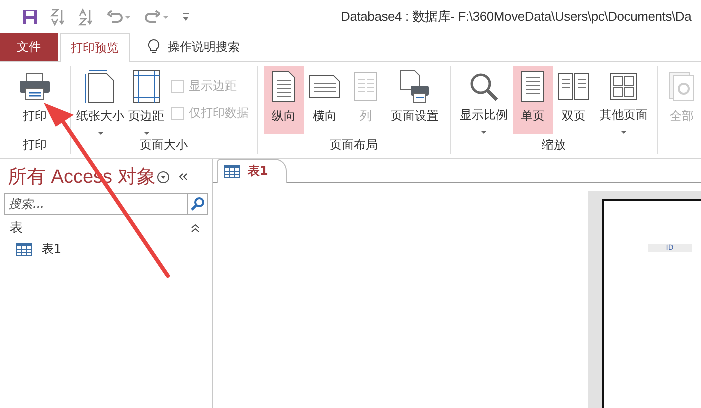 The image size is (701, 408). What do you see at coordinates (682, 87) in the screenshot?
I see `refresh-icon` at bounding box center [682, 87].